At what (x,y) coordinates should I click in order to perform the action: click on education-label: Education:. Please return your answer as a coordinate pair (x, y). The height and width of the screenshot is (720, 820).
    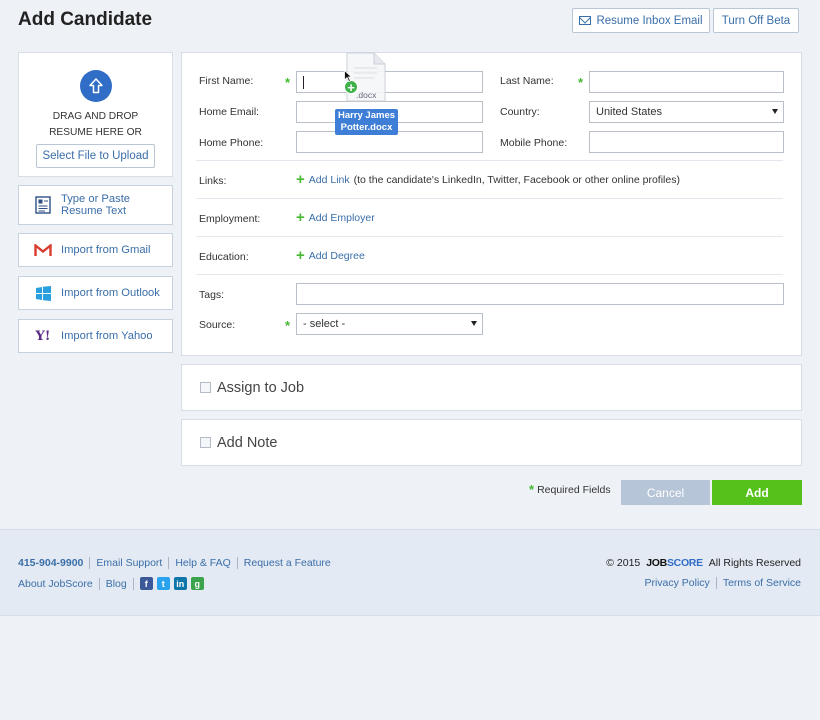
    Looking at the image, I should click on (224, 257).